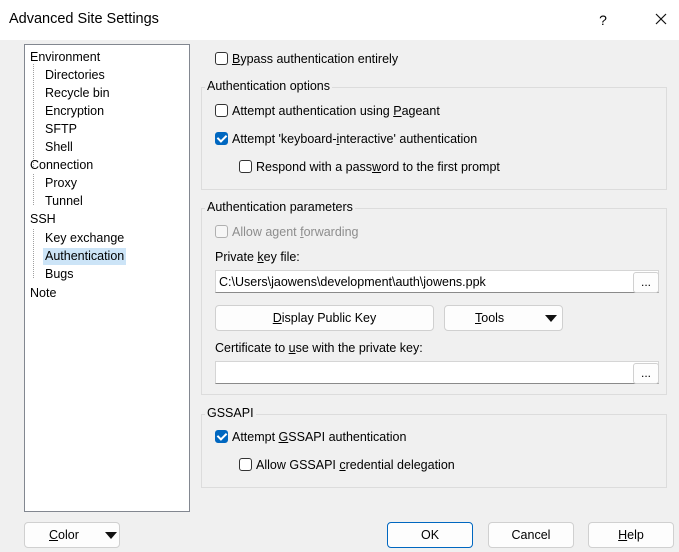  I want to click on label-part: Certificate to, so click(252, 348).